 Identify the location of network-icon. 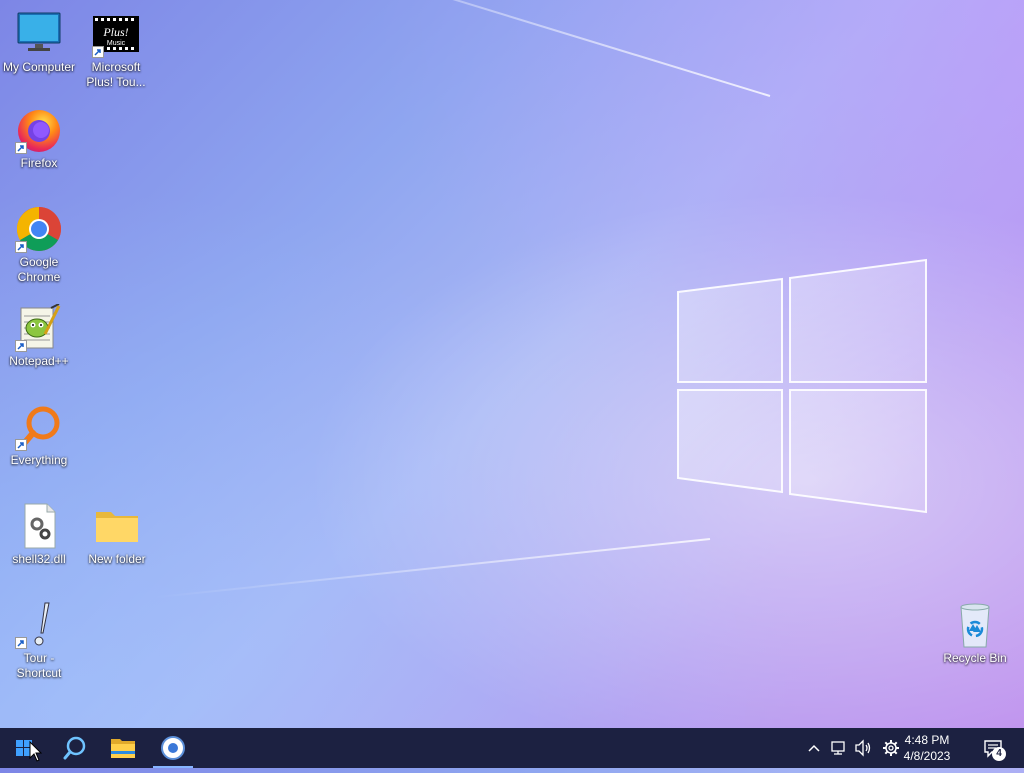
(838, 748).